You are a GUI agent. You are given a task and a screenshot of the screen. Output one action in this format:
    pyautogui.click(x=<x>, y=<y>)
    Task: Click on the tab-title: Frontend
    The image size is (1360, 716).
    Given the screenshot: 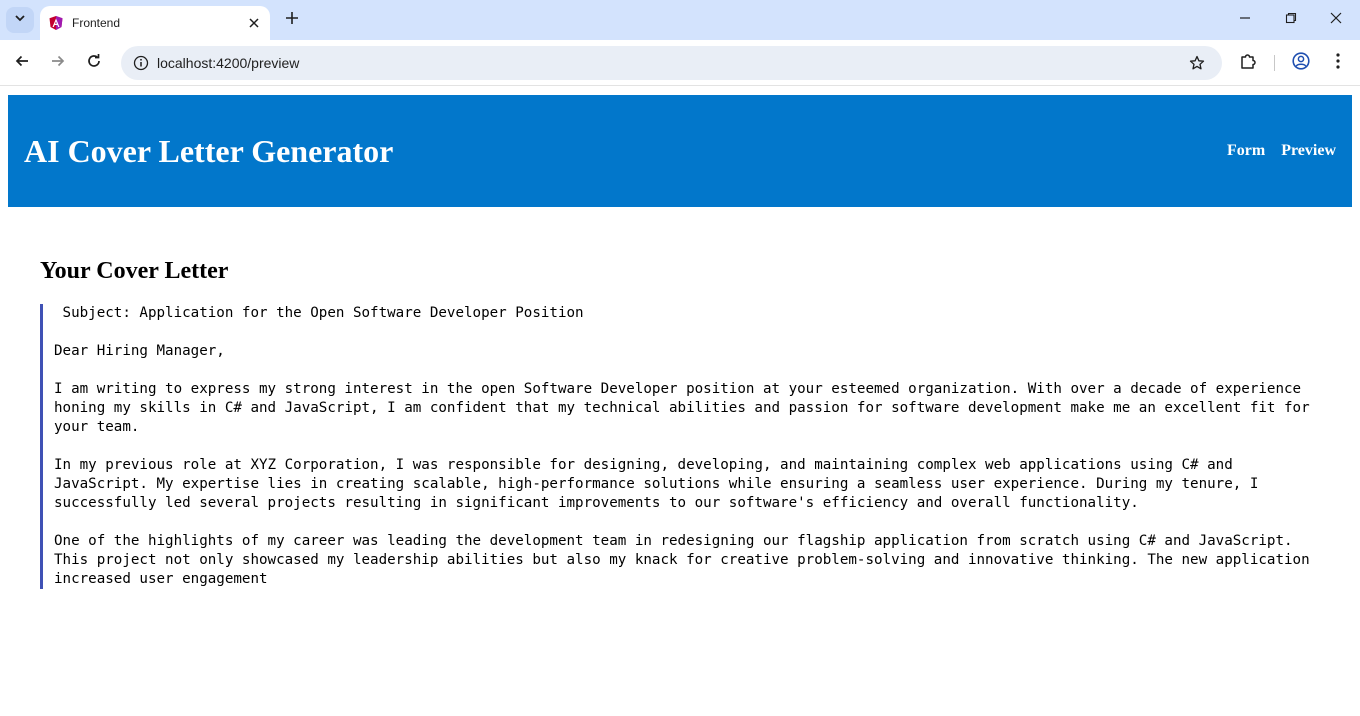 What is the action you would take?
    pyautogui.click(x=96, y=23)
    